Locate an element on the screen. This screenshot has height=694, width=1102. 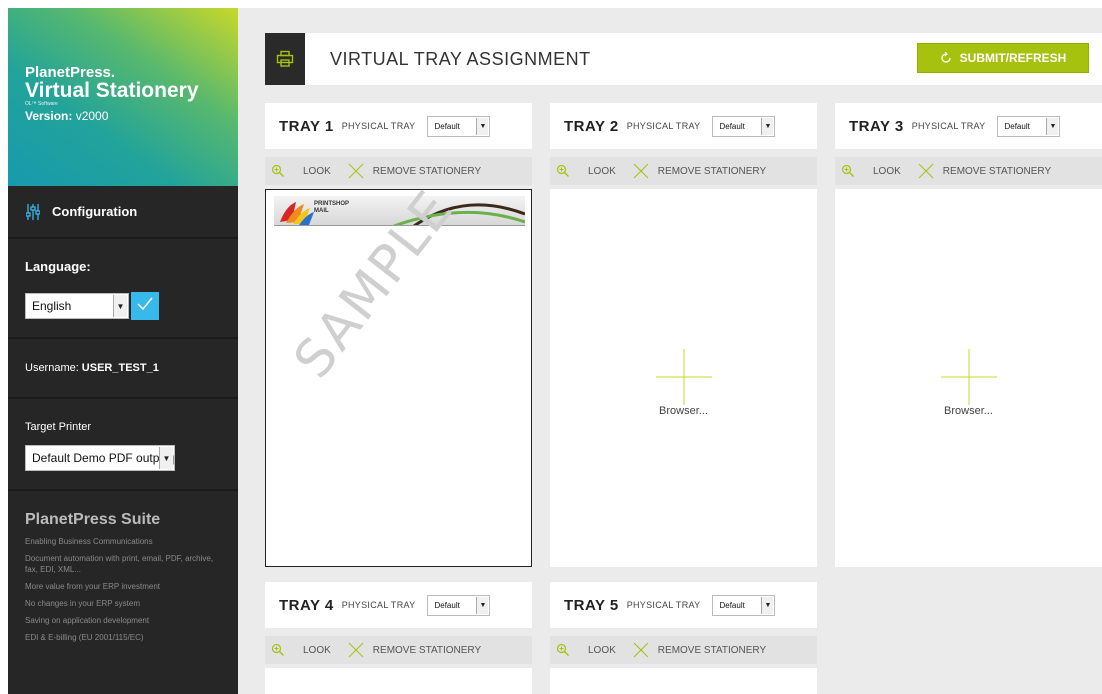
tray-header: TRAY 1 PHYSICAL TRAY Default ▼ is located at coordinates (398, 126).